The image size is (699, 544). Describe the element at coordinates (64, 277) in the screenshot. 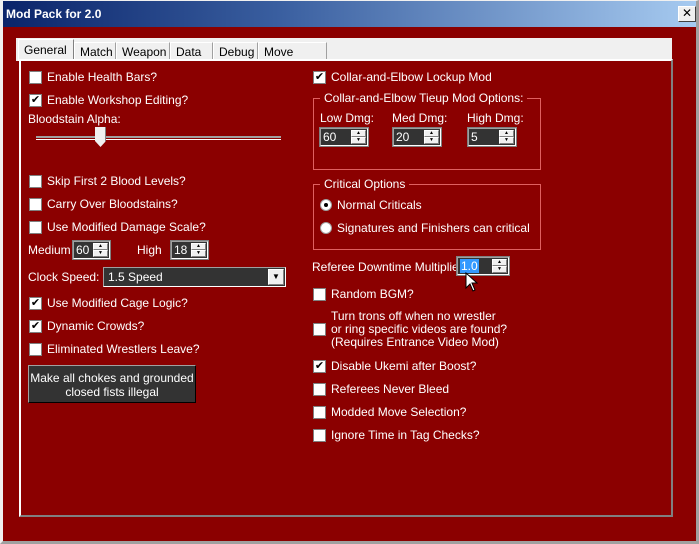

I see `clock-speed-label: Clock Speed:` at that location.